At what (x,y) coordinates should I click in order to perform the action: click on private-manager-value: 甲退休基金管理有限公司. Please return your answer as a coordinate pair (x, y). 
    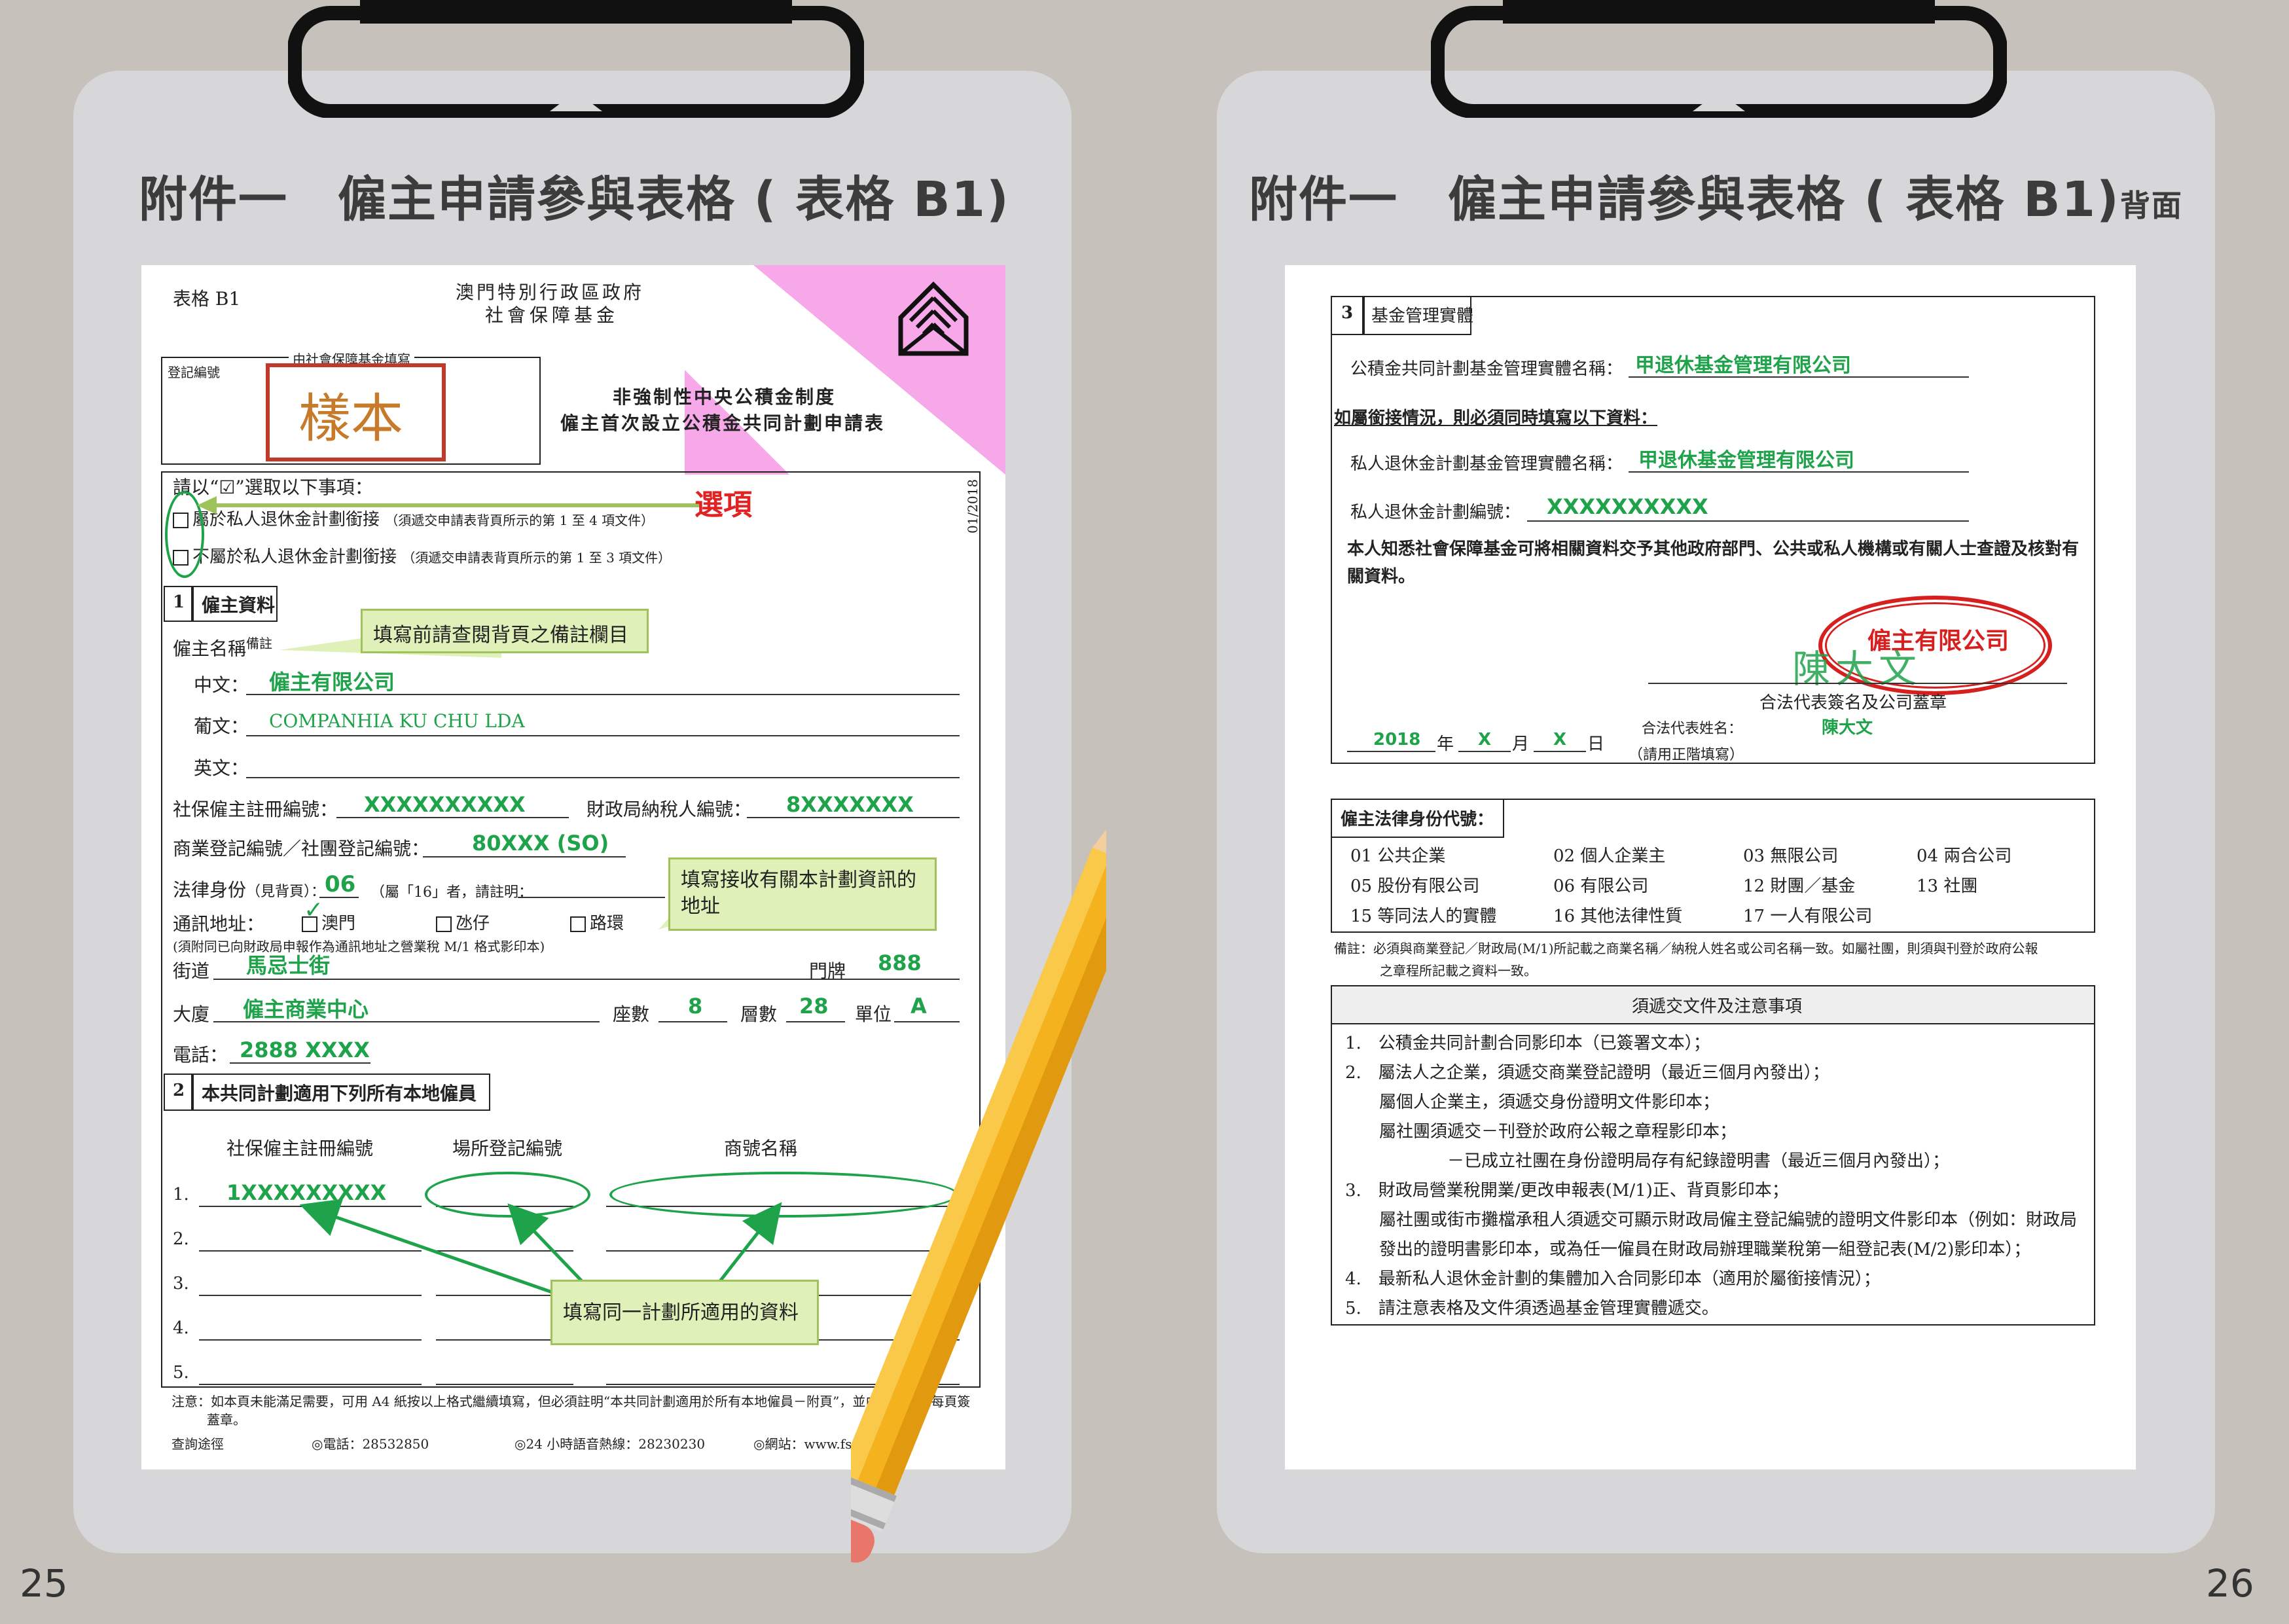
    Looking at the image, I should click on (1746, 458).